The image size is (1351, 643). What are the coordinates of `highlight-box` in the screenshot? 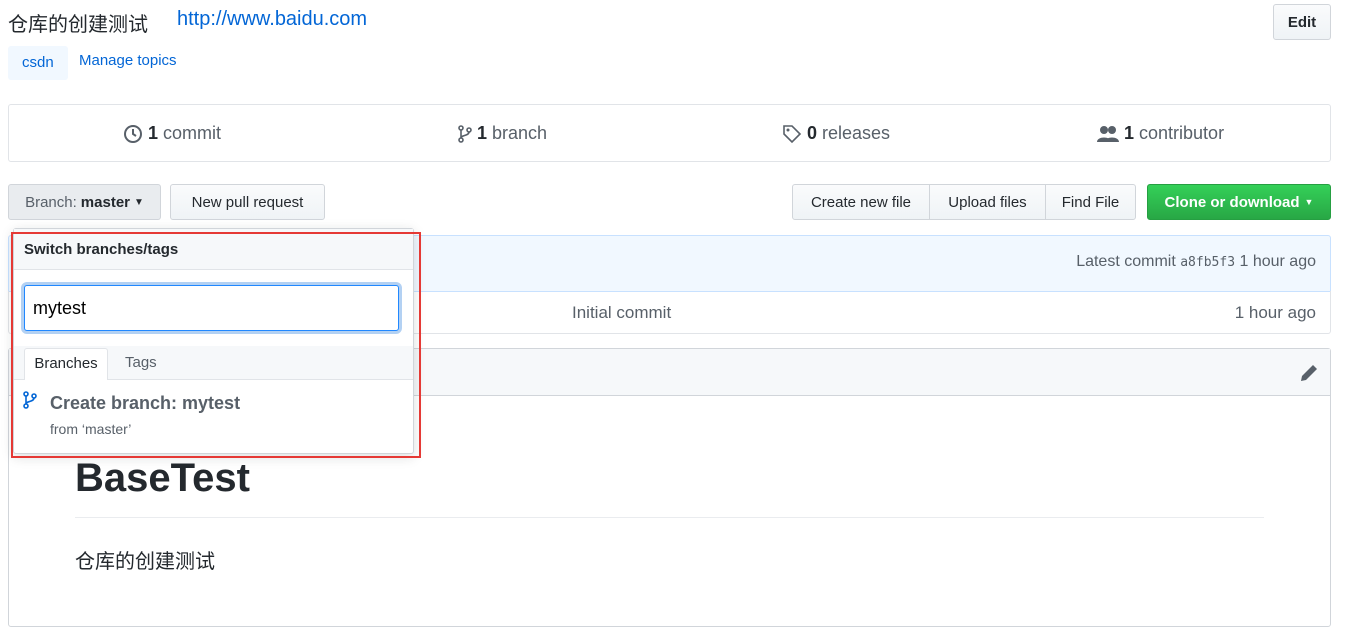 It's located at (216, 345).